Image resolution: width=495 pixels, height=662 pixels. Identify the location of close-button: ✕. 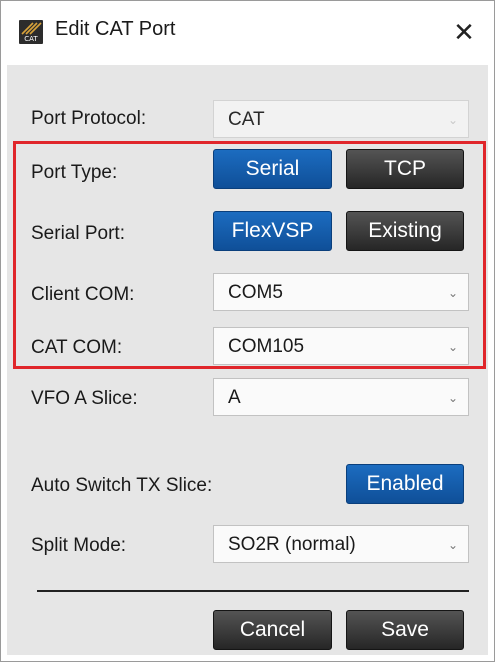
(464, 32).